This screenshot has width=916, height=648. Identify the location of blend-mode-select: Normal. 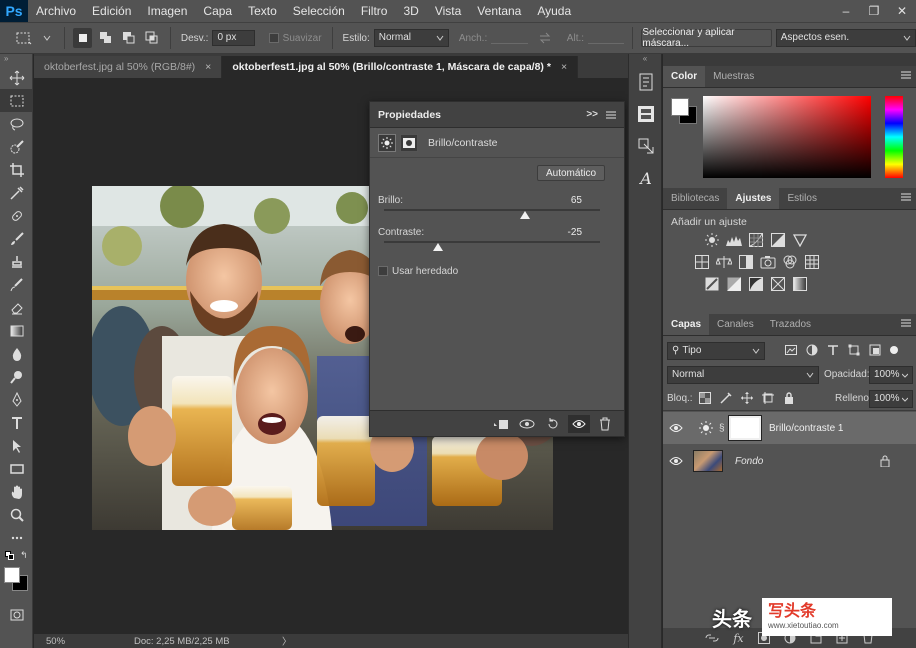
(743, 375).